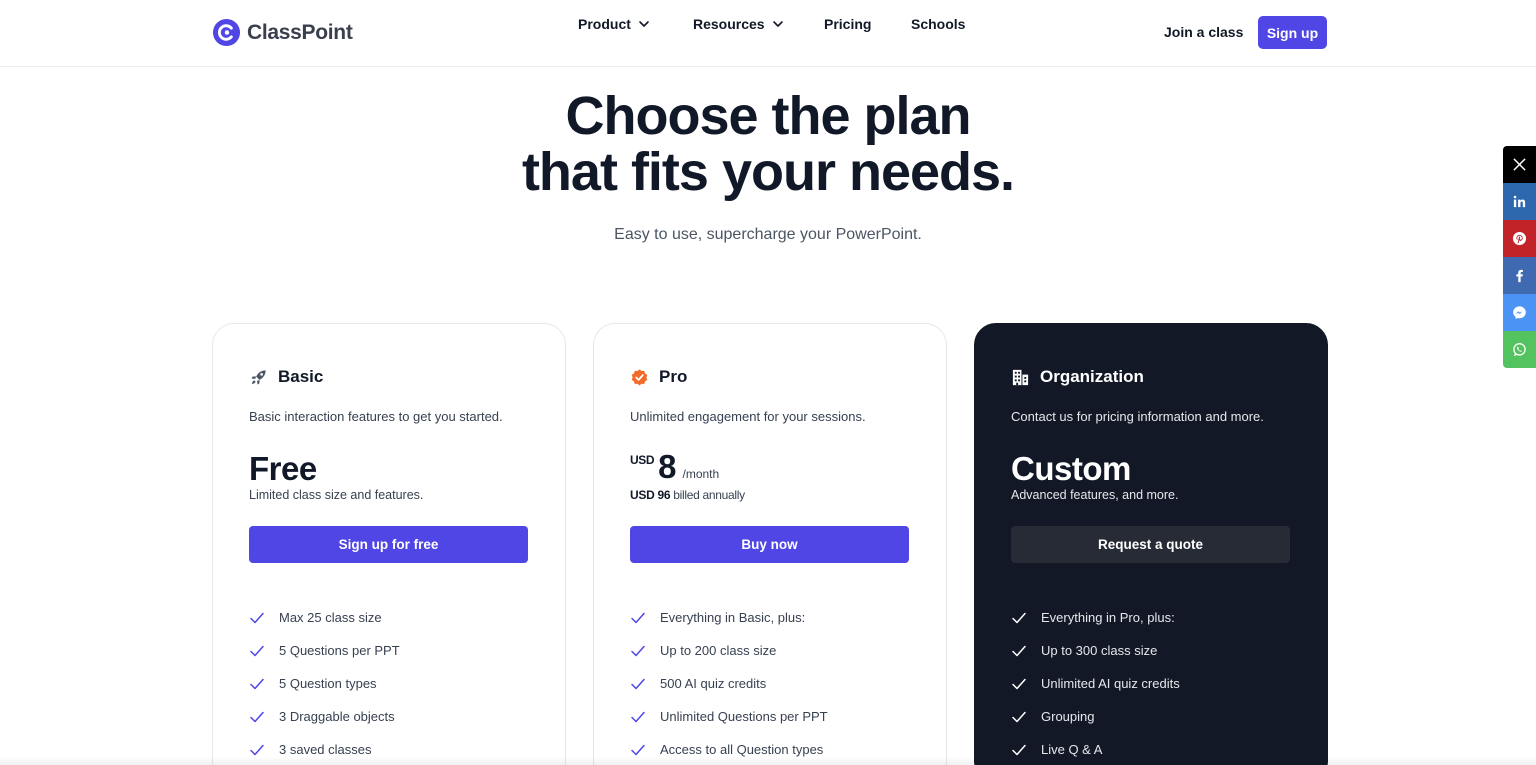 The width and height of the screenshot is (1536, 765). I want to click on x-icon, so click(1519, 164).